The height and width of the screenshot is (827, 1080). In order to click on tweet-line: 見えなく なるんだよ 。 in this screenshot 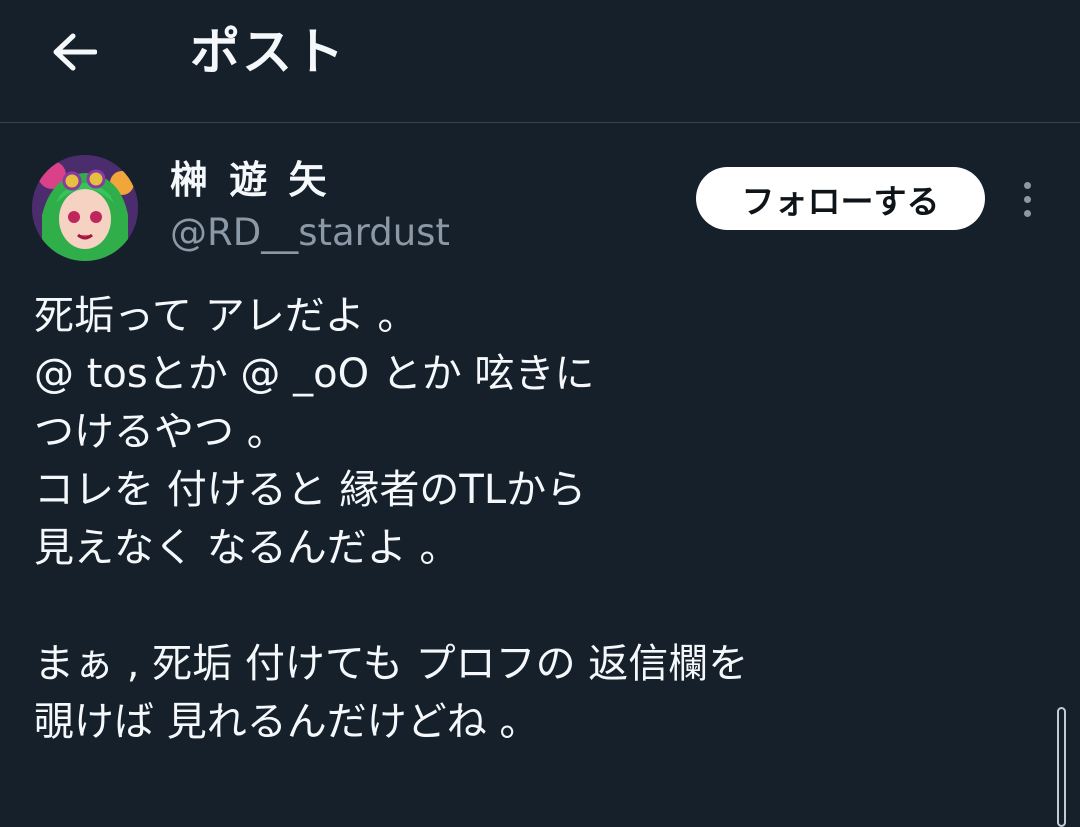, I will do `click(247, 548)`.